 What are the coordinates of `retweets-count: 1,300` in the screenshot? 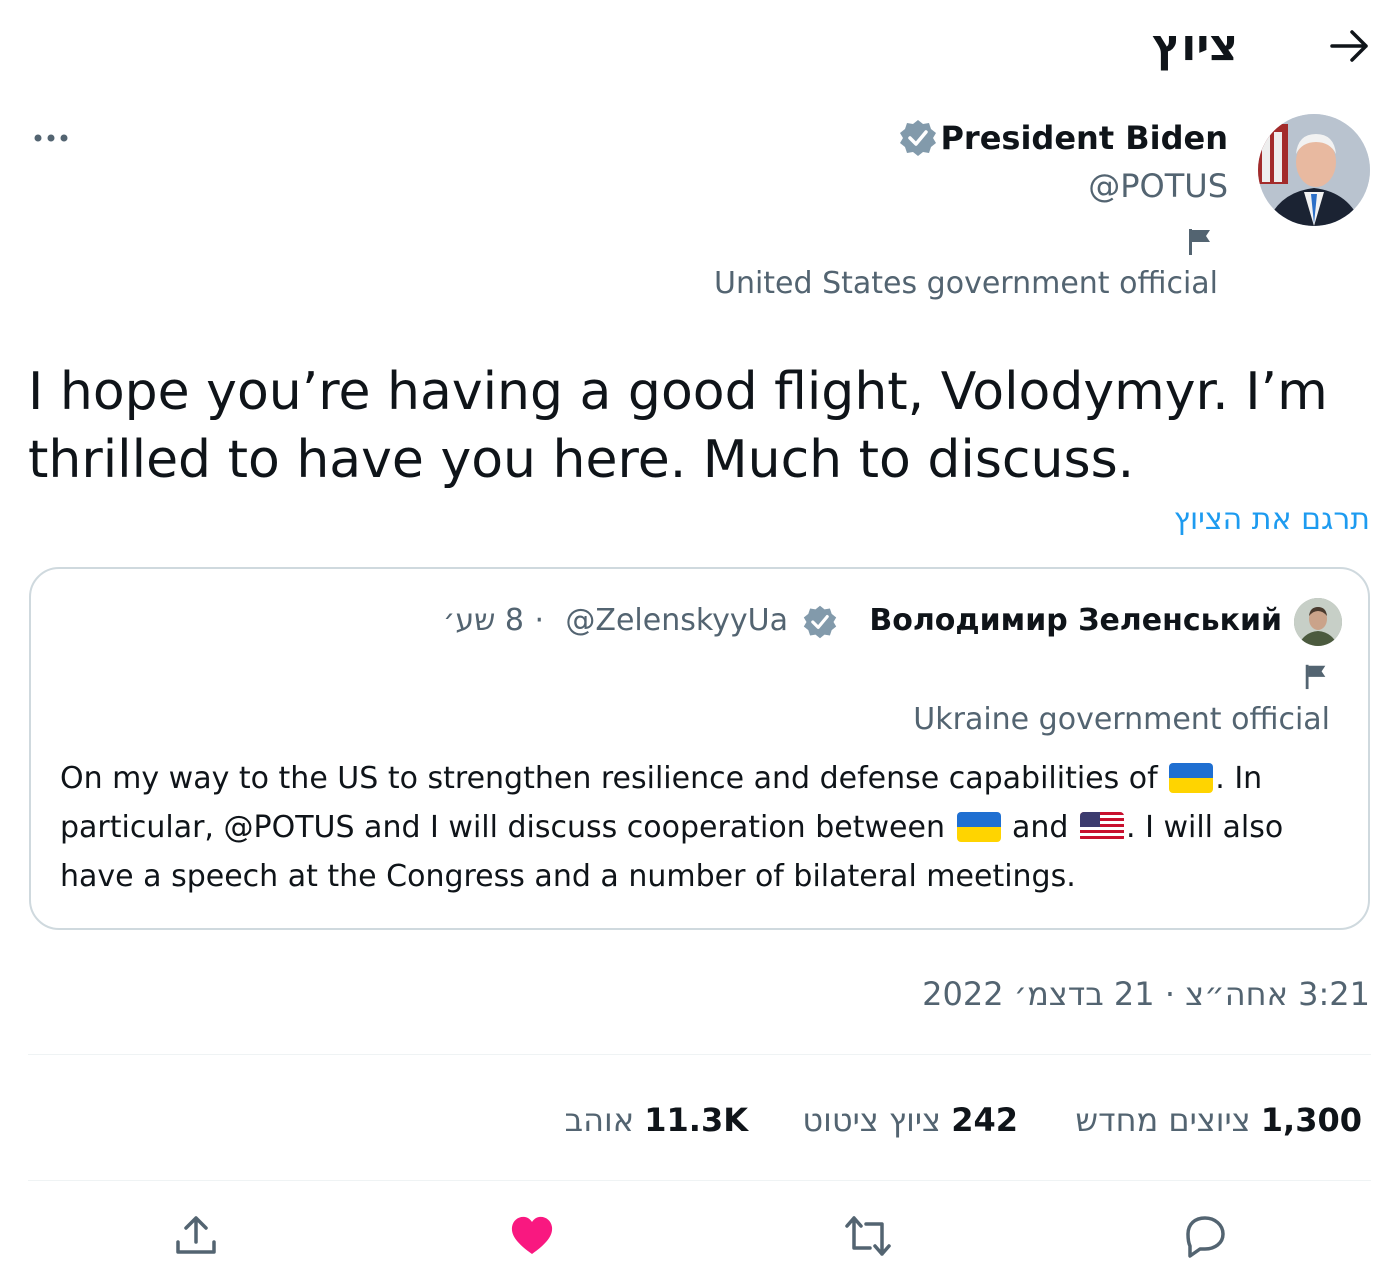 It's located at (1311, 1120).